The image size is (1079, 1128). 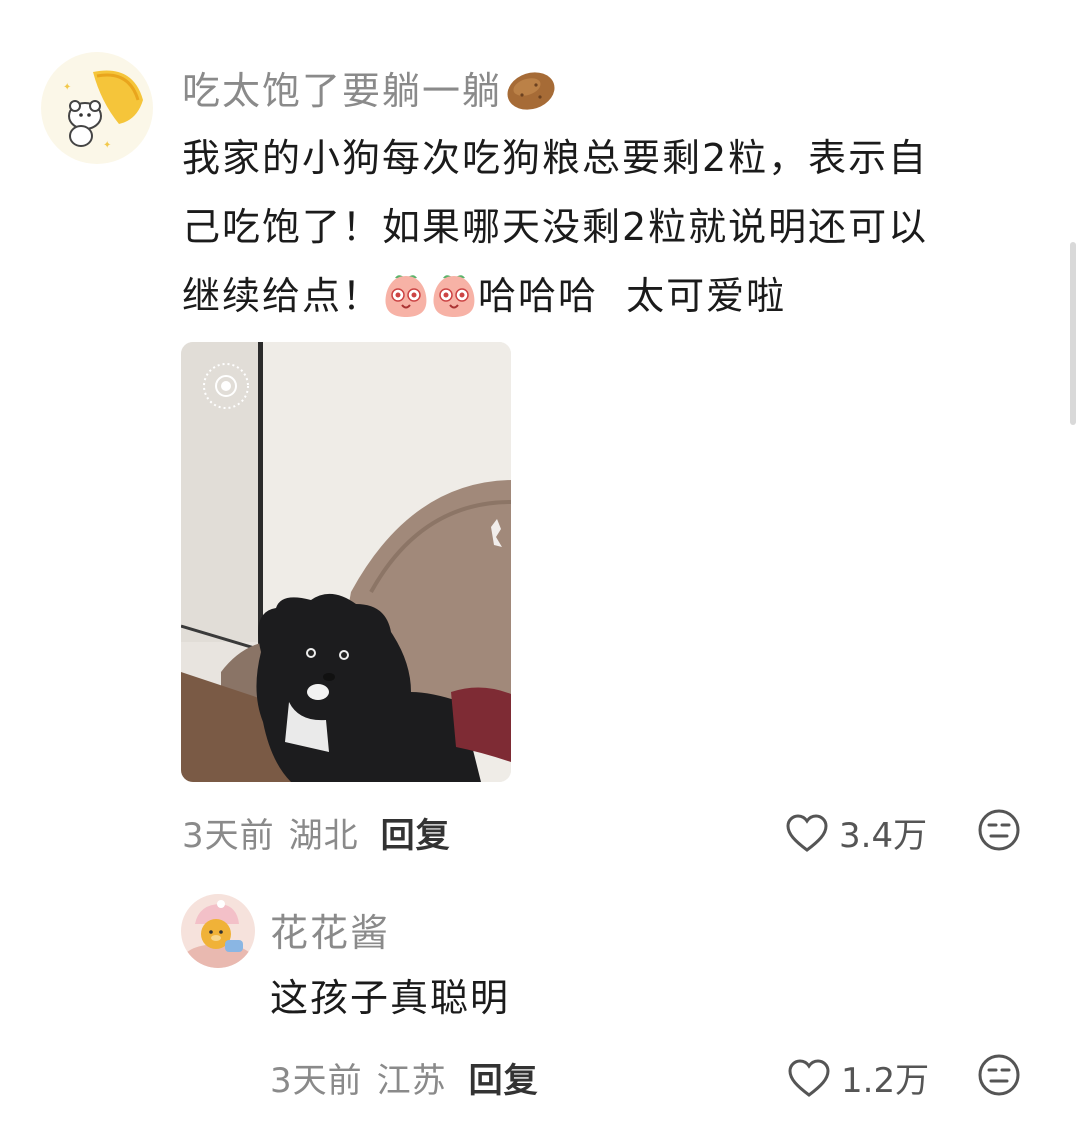 I want to click on like-button: 3.4万, so click(x=856, y=832).